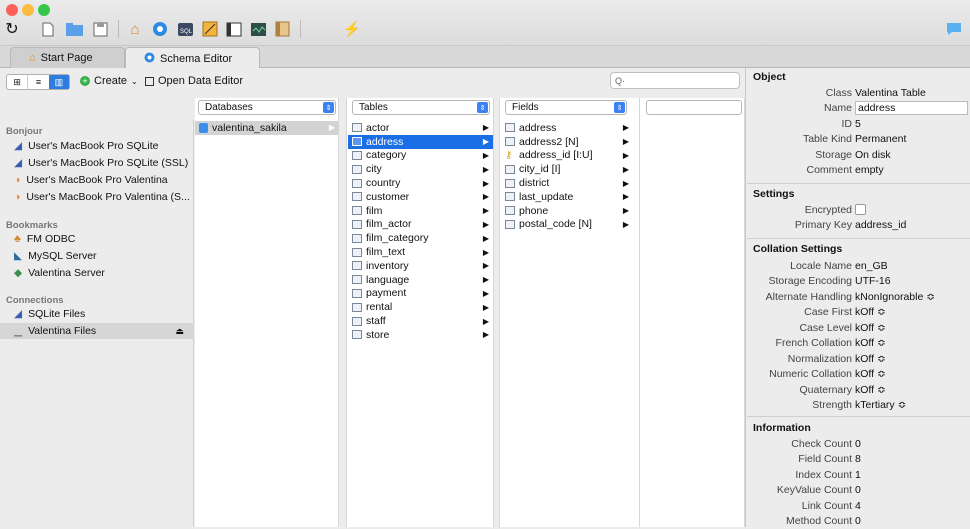 This screenshot has width=970, height=529. What do you see at coordinates (12, 29) in the screenshot?
I see `refresh-icon: ↻` at bounding box center [12, 29].